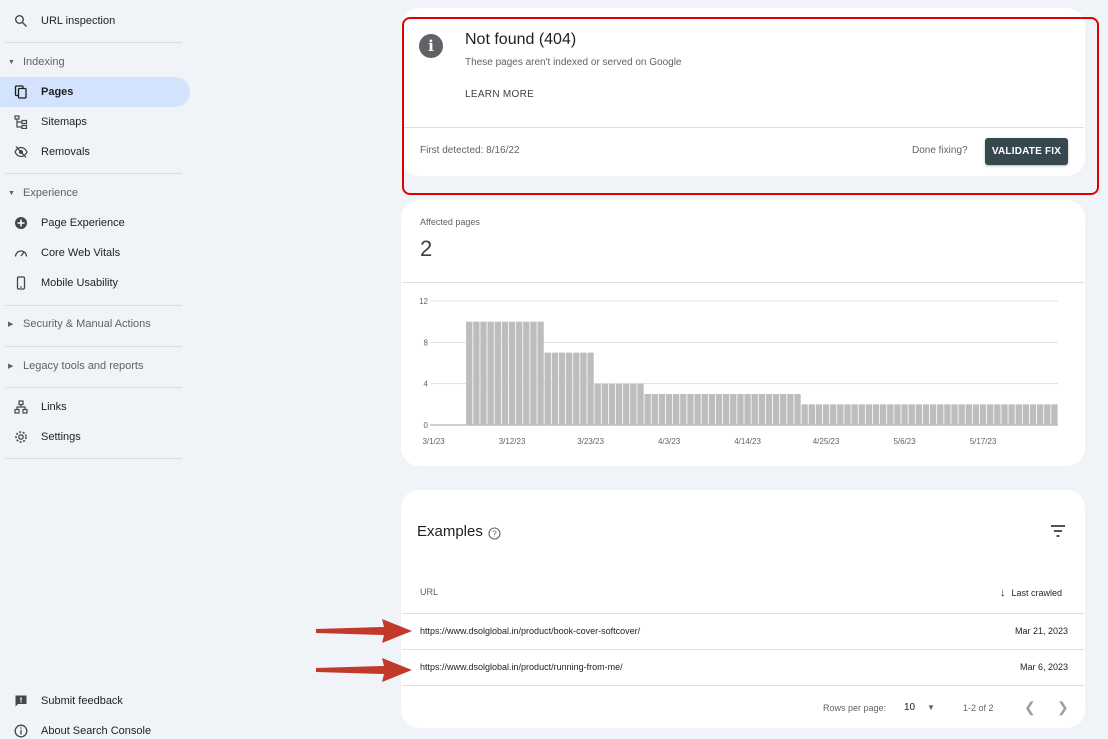  I want to click on nav-about: About Search Console, so click(95, 727).